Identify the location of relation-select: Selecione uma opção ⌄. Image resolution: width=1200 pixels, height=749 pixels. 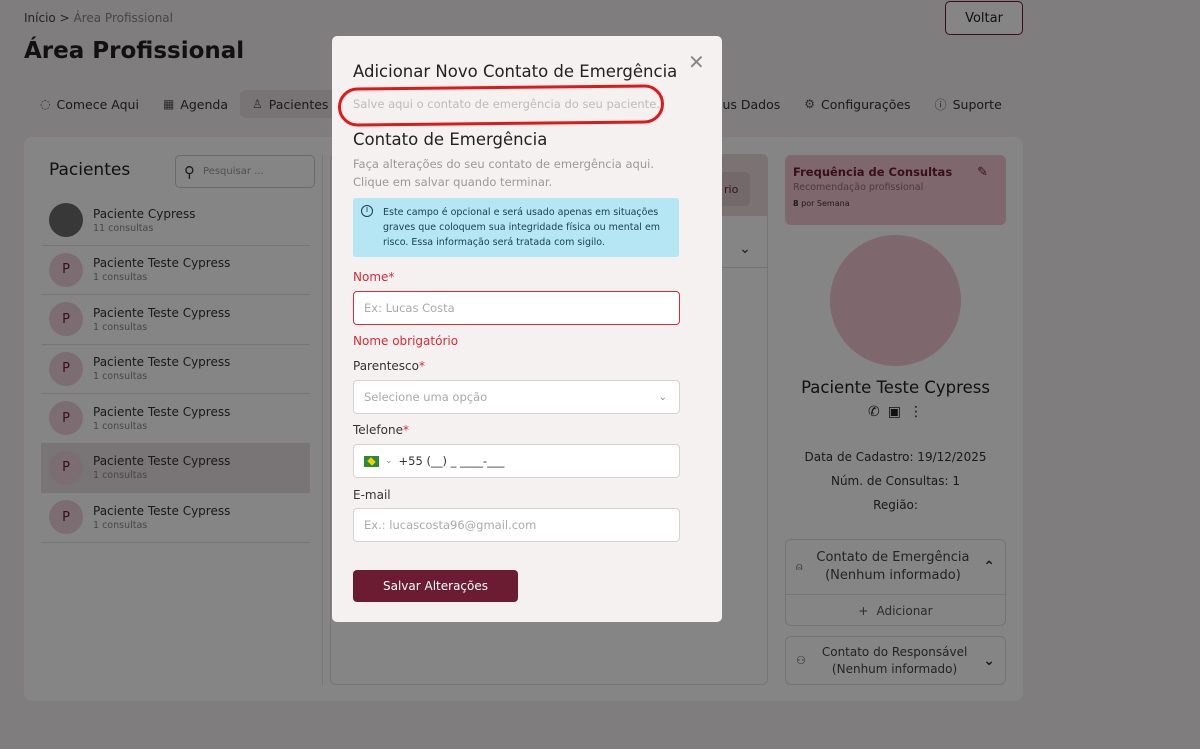
(516, 397).